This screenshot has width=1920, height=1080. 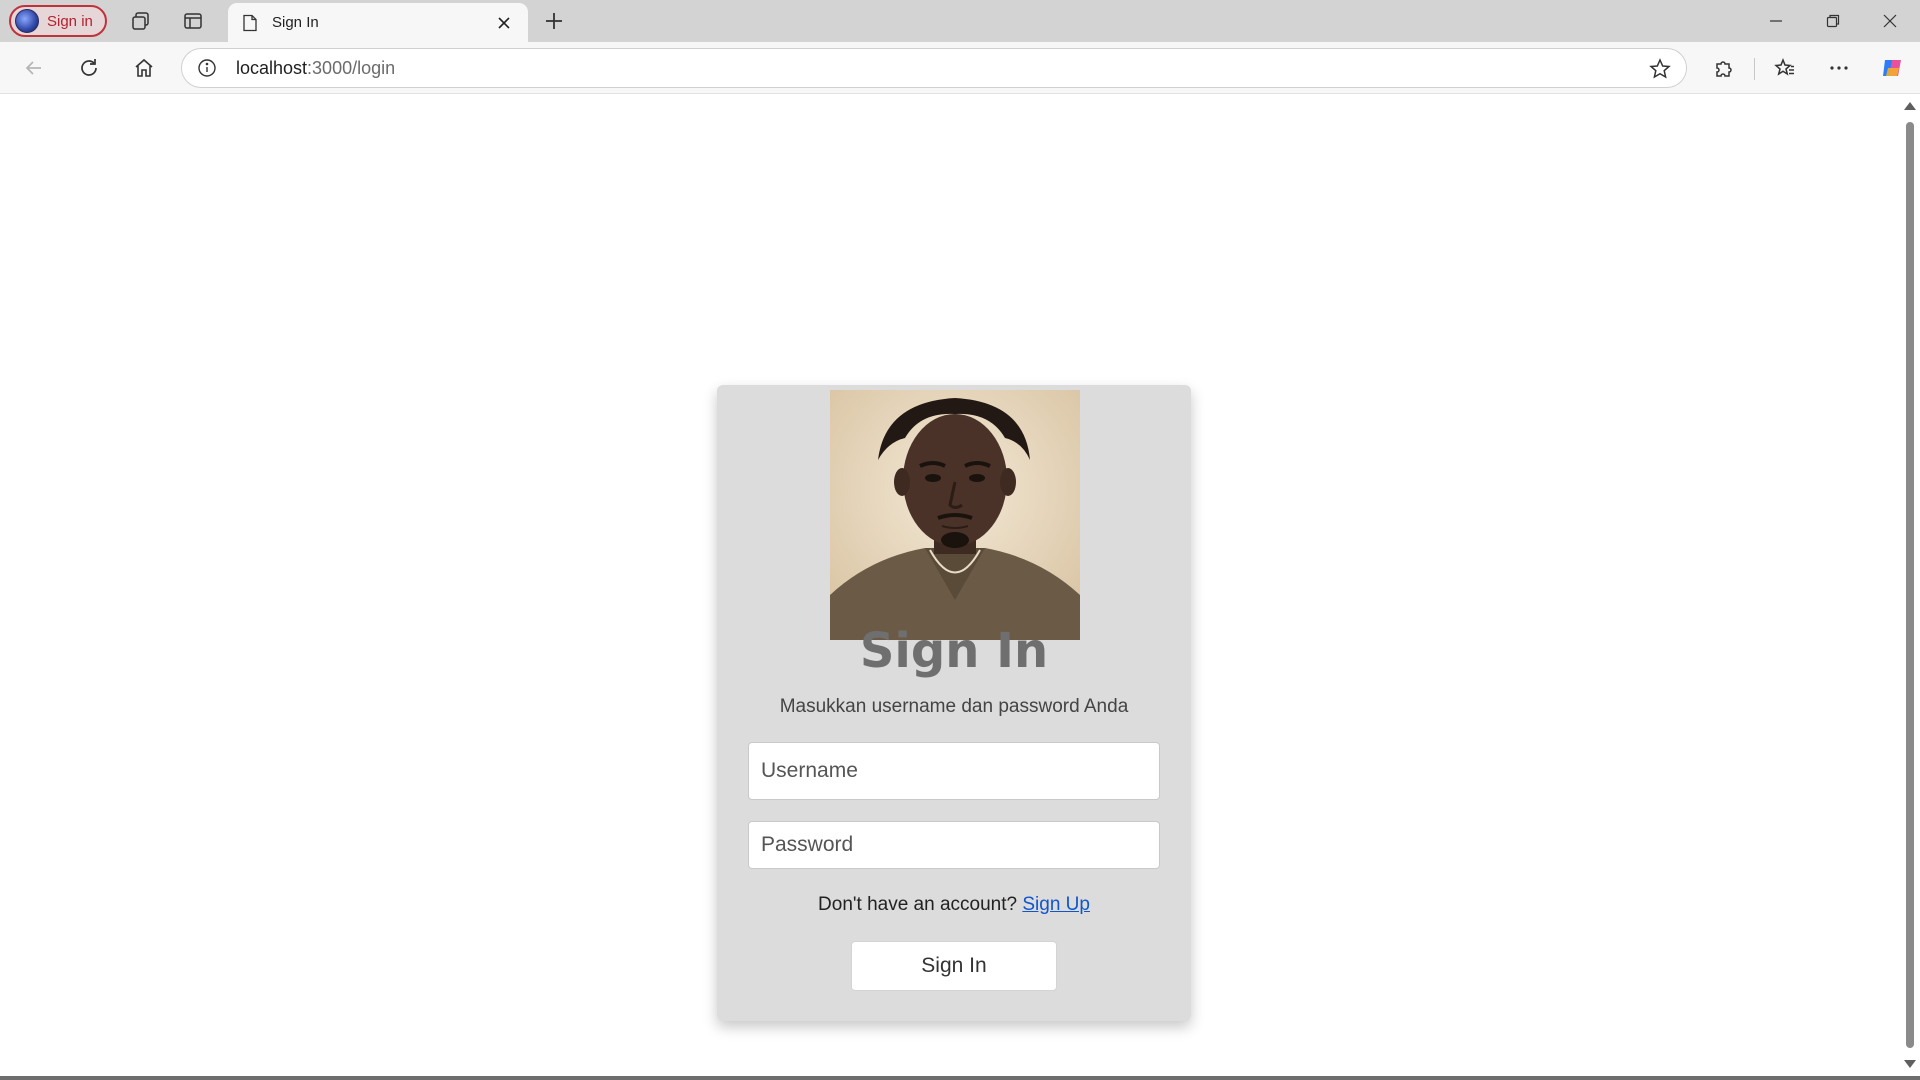 I want to click on home-button, so click(x=144, y=68).